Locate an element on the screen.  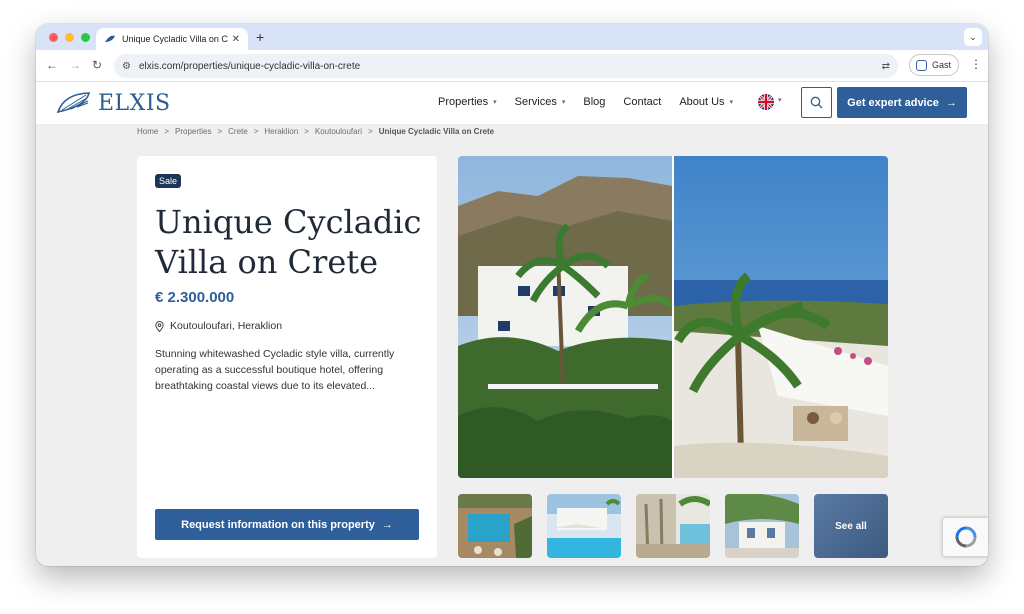
request-button-label: Request information on this property is located at coordinates (278, 524).